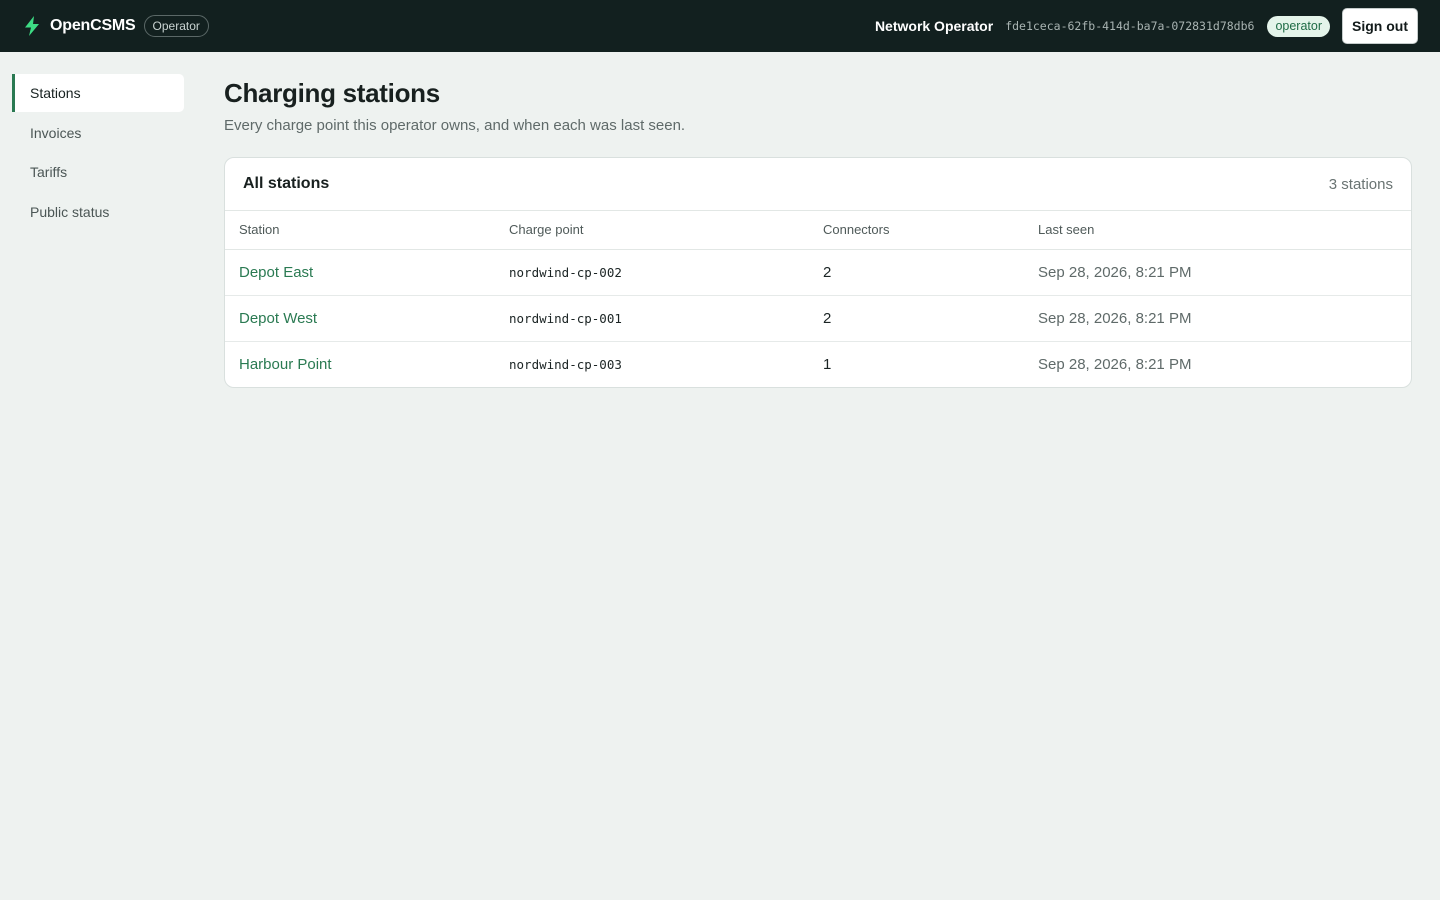  What do you see at coordinates (93, 25) in the screenshot?
I see `brand-name: OpenCSMS` at bounding box center [93, 25].